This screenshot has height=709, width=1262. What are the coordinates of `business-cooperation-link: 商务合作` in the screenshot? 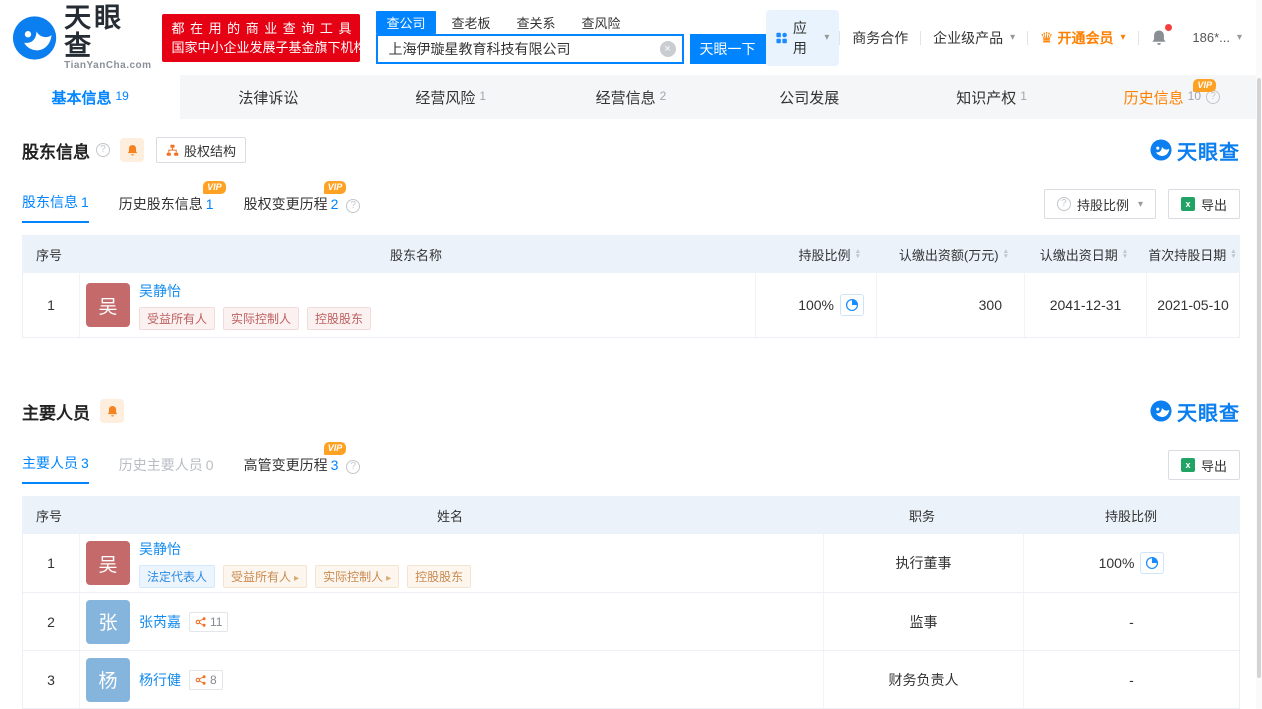 It's located at (880, 38).